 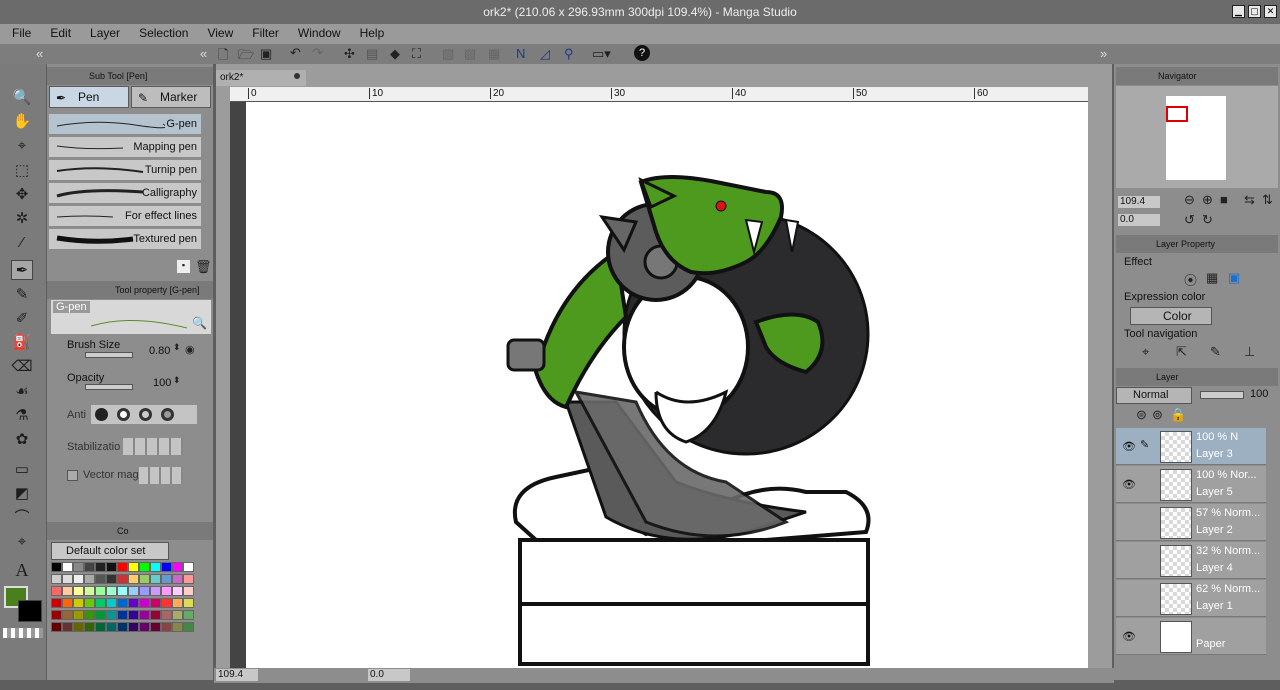 What do you see at coordinates (125, 216) in the screenshot?
I see `brush-item-effect-lines: For effect lines` at bounding box center [125, 216].